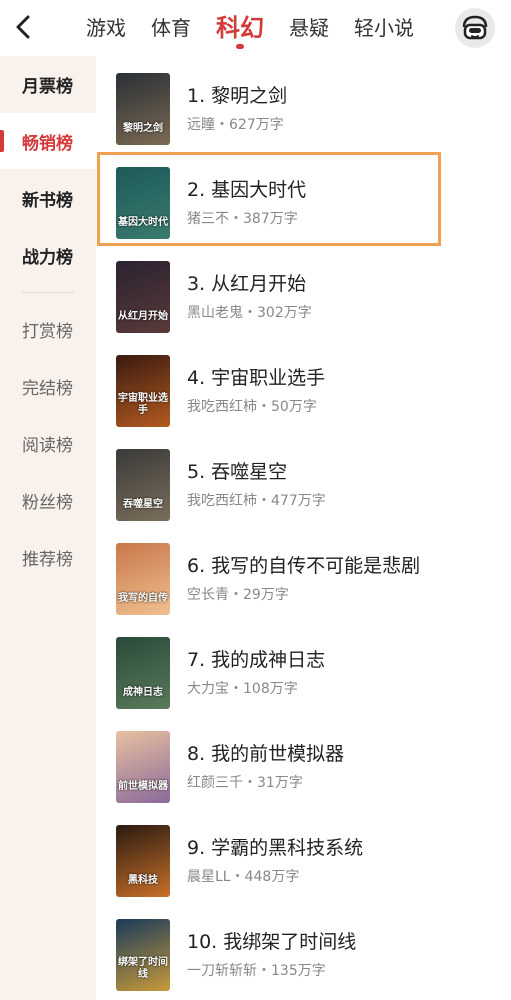 The image size is (511, 1000). What do you see at coordinates (143, 598) in the screenshot?
I see `cover-title: 我写的自传` at bounding box center [143, 598].